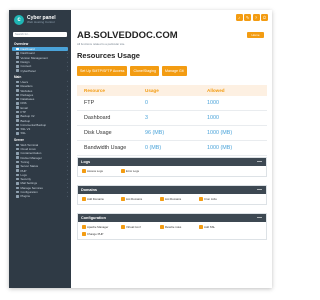  I want to click on apache-manager-link: Apache Manager, so click(97, 227).